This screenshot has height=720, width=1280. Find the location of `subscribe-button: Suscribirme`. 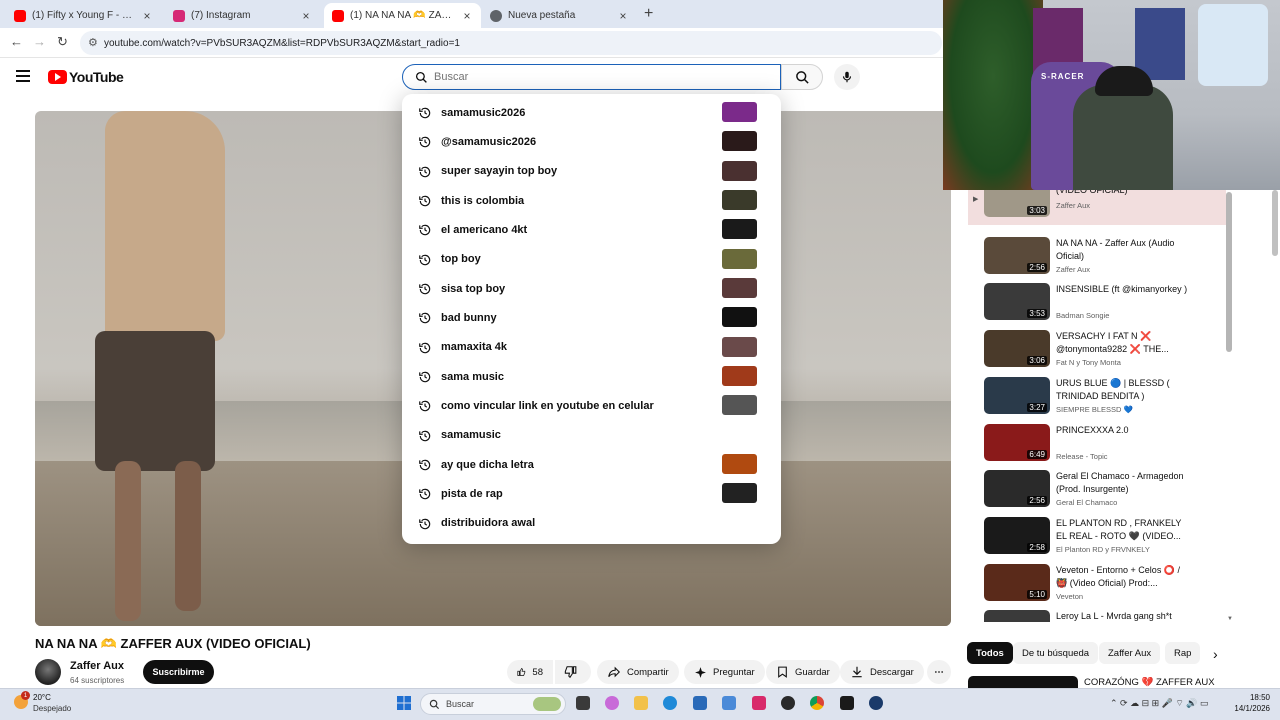

subscribe-button: Suscribirme is located at coordinates (178, 672).